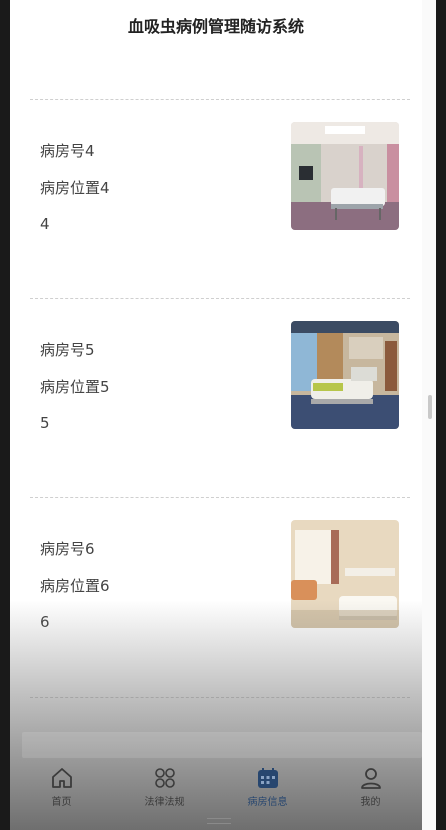 This screenshot has width=446, height=830. I want to click on tab-home: 首页, so click(61, 785).